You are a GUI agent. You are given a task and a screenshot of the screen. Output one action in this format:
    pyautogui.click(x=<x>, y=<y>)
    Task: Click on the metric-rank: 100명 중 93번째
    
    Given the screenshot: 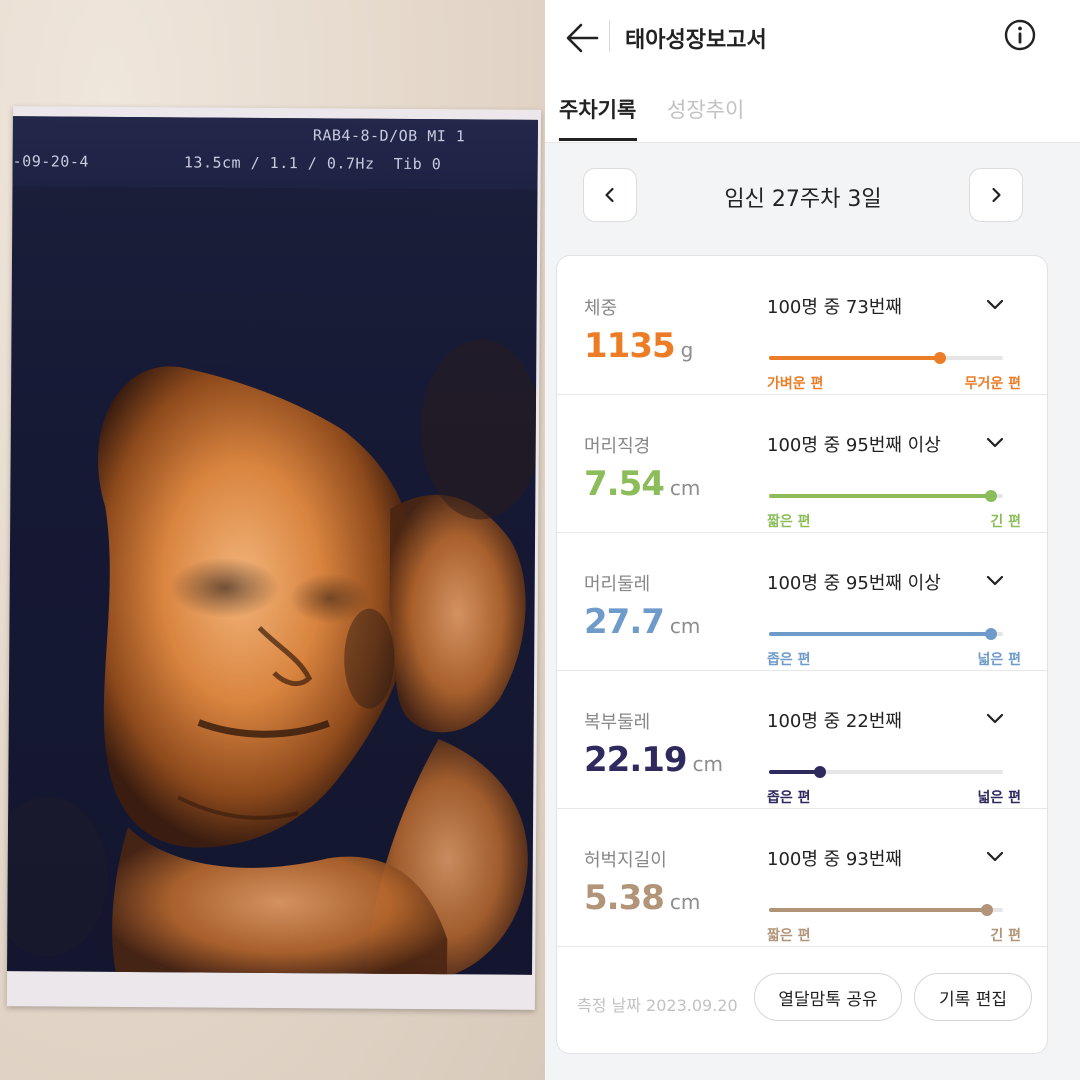 What is the action you would take?
    pyautogui.click(x=834, y=859)
    